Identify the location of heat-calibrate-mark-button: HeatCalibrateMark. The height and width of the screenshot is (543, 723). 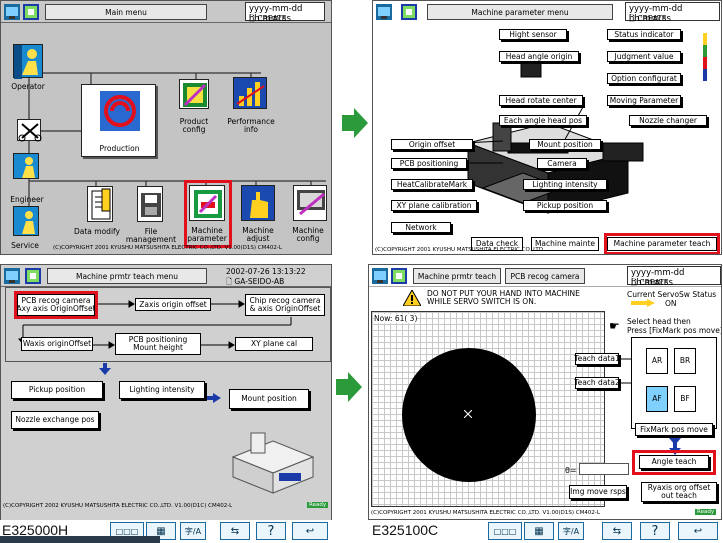
(432, 184).